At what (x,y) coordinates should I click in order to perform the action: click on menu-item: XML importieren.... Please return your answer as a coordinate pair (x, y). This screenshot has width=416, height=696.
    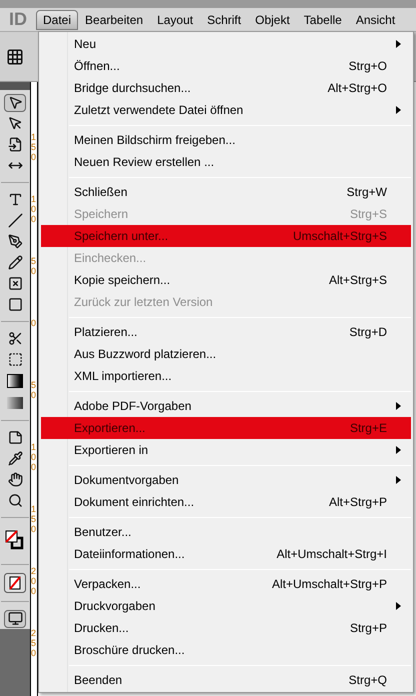
    Looking at the image, I should click on (226, 376).